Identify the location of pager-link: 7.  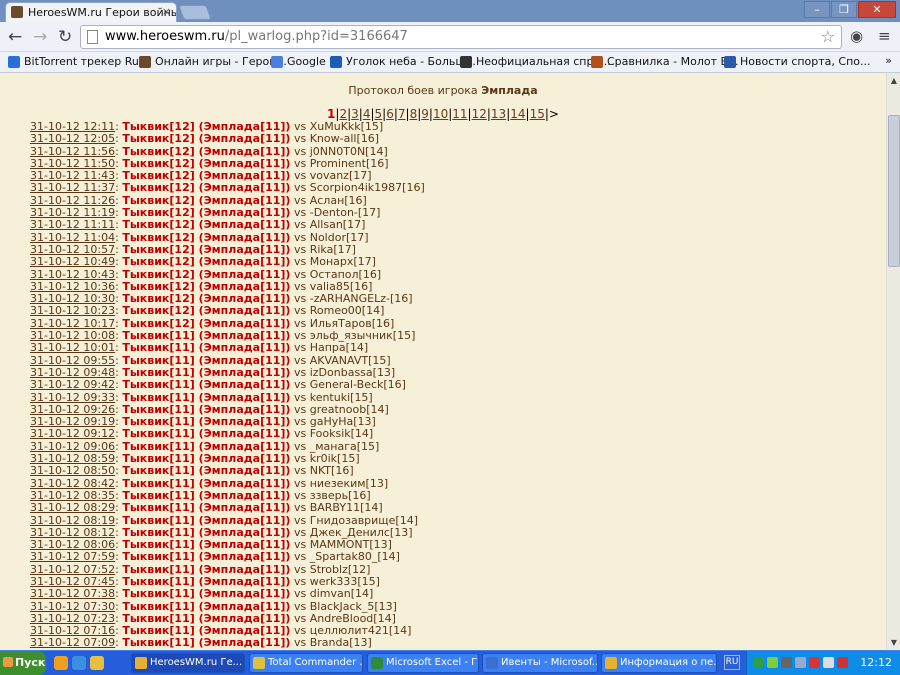
(402, 114).